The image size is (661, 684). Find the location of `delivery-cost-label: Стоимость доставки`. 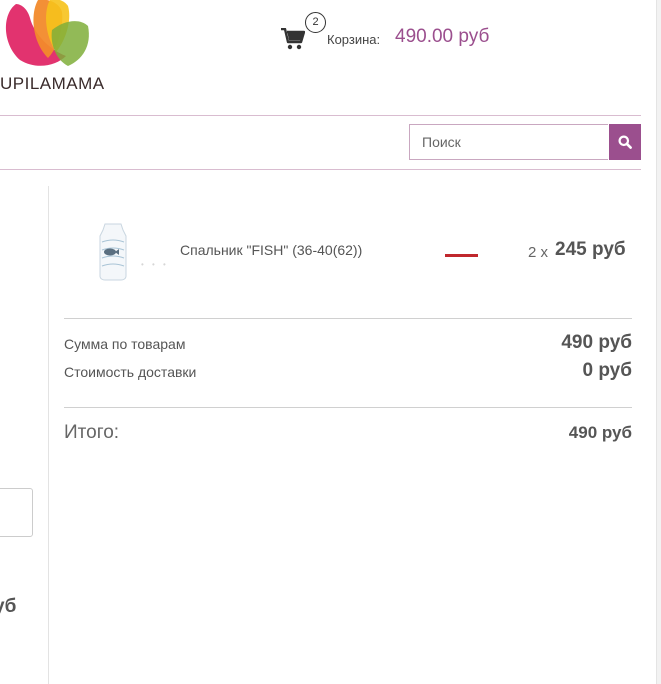

delivery-cost-label: Стоимость доставки is located at coordinates (130, 372).